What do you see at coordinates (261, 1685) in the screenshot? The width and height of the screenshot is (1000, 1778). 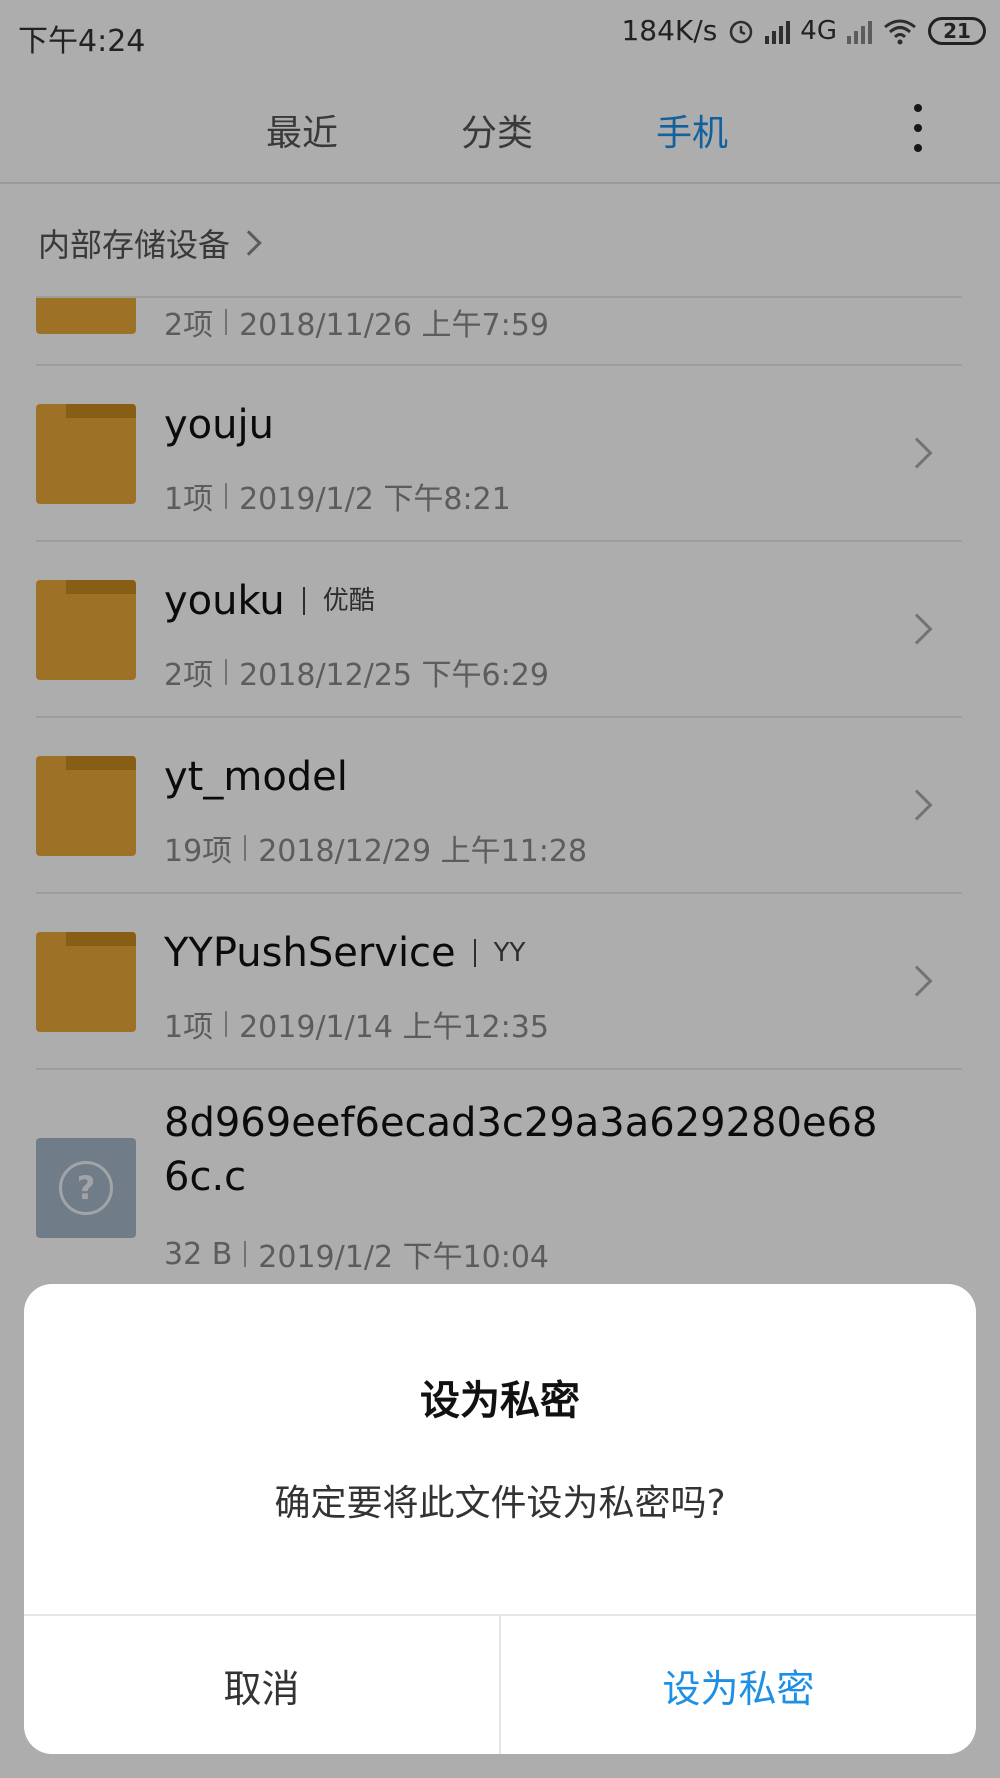 I see `cancel-button: 取消` at bounding box center [261, 1685].